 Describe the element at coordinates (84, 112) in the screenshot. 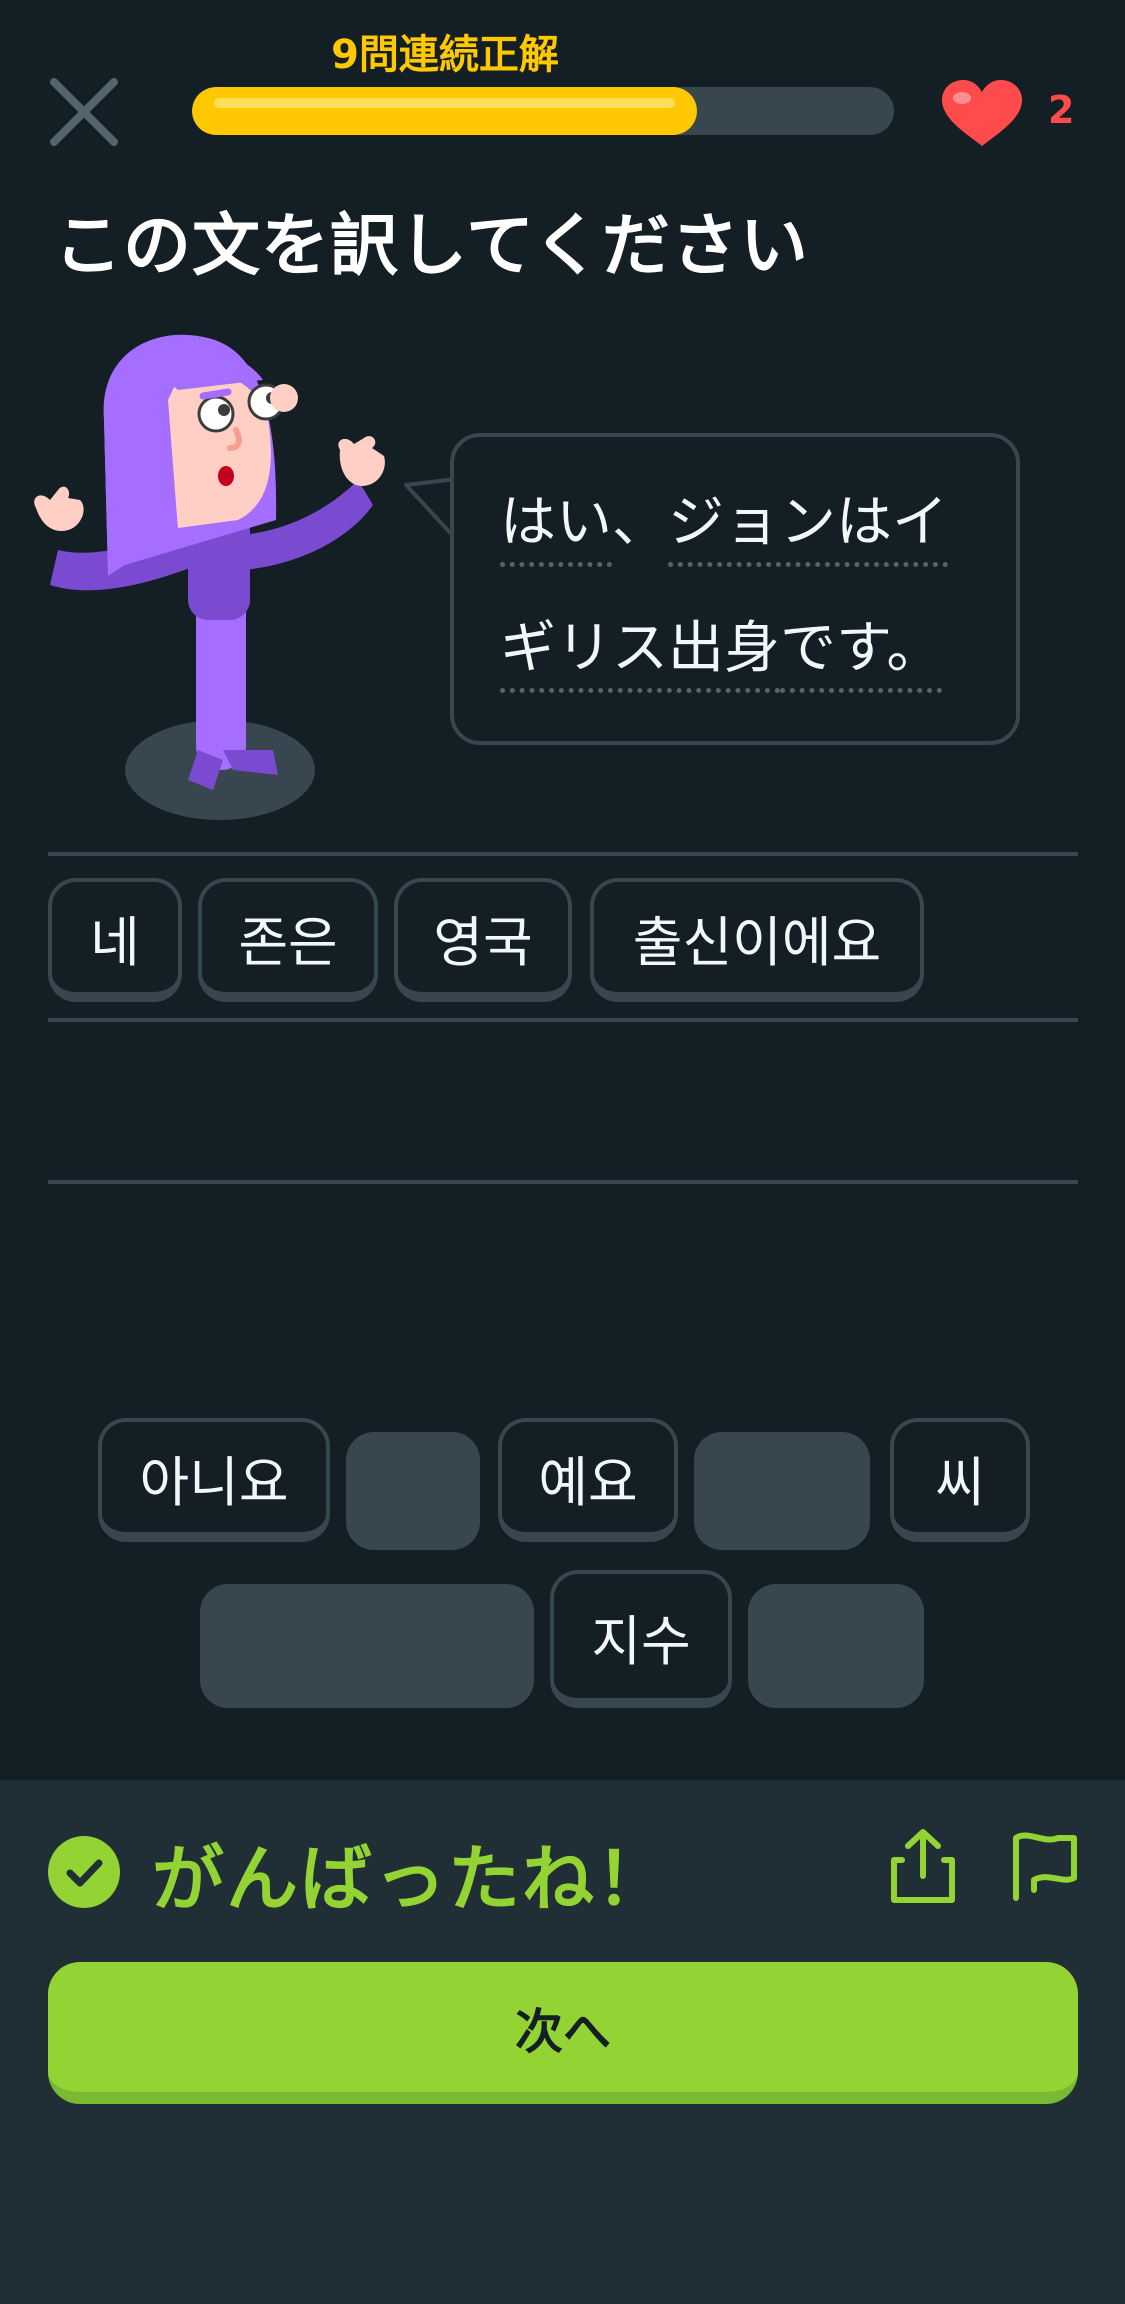

I see `close-icon` at that location.